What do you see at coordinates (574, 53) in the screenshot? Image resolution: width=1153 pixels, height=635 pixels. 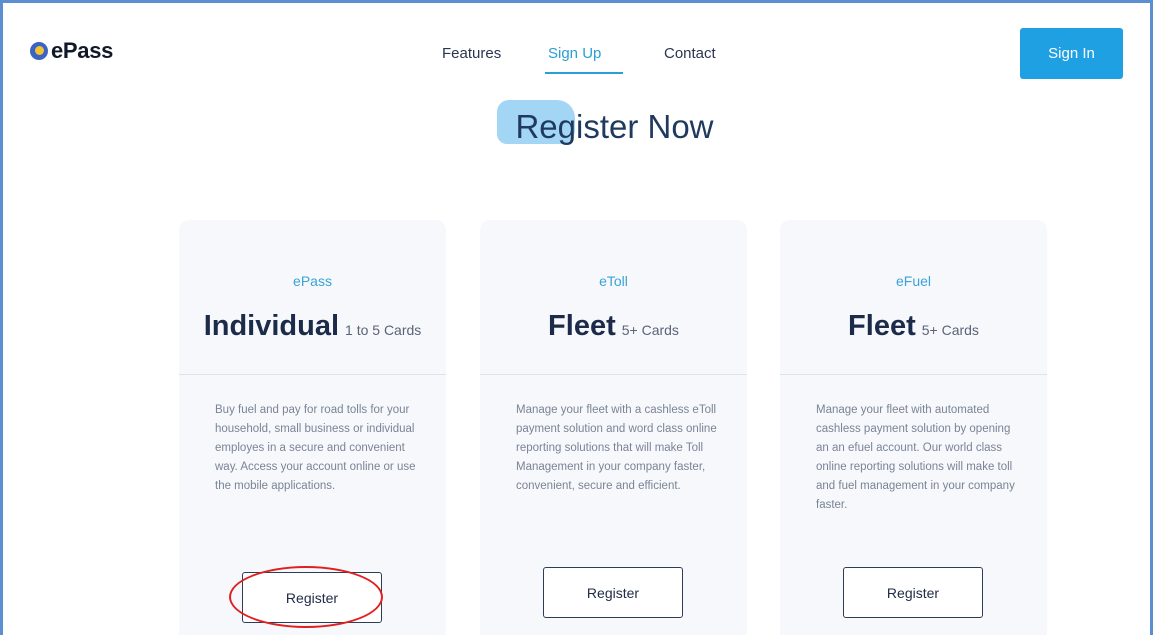 I see `nav-sign-up: Sign Up` at bounding box center [574, 53].